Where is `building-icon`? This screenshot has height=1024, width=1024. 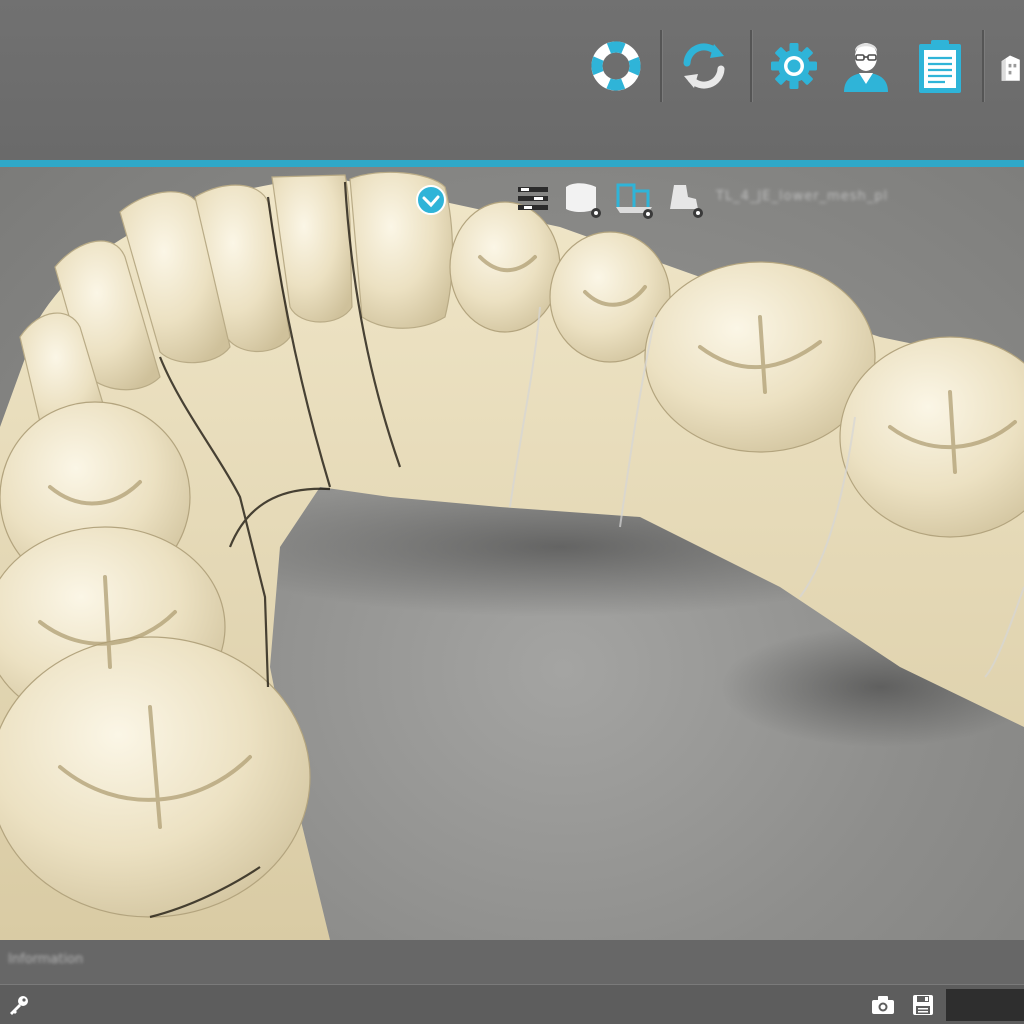 building-icon is located at coordinates (1010, 68).